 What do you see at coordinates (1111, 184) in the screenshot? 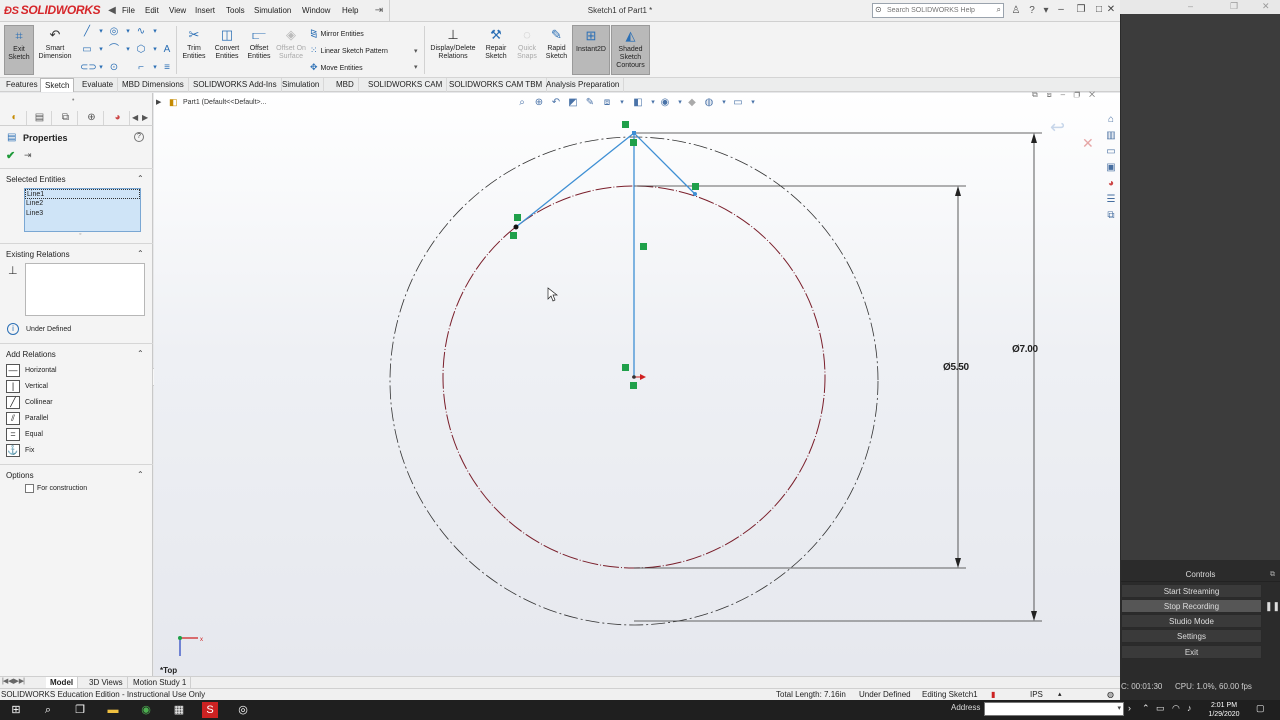
I see `appearances-icon: ◕` at bounding box center [1111, 184].